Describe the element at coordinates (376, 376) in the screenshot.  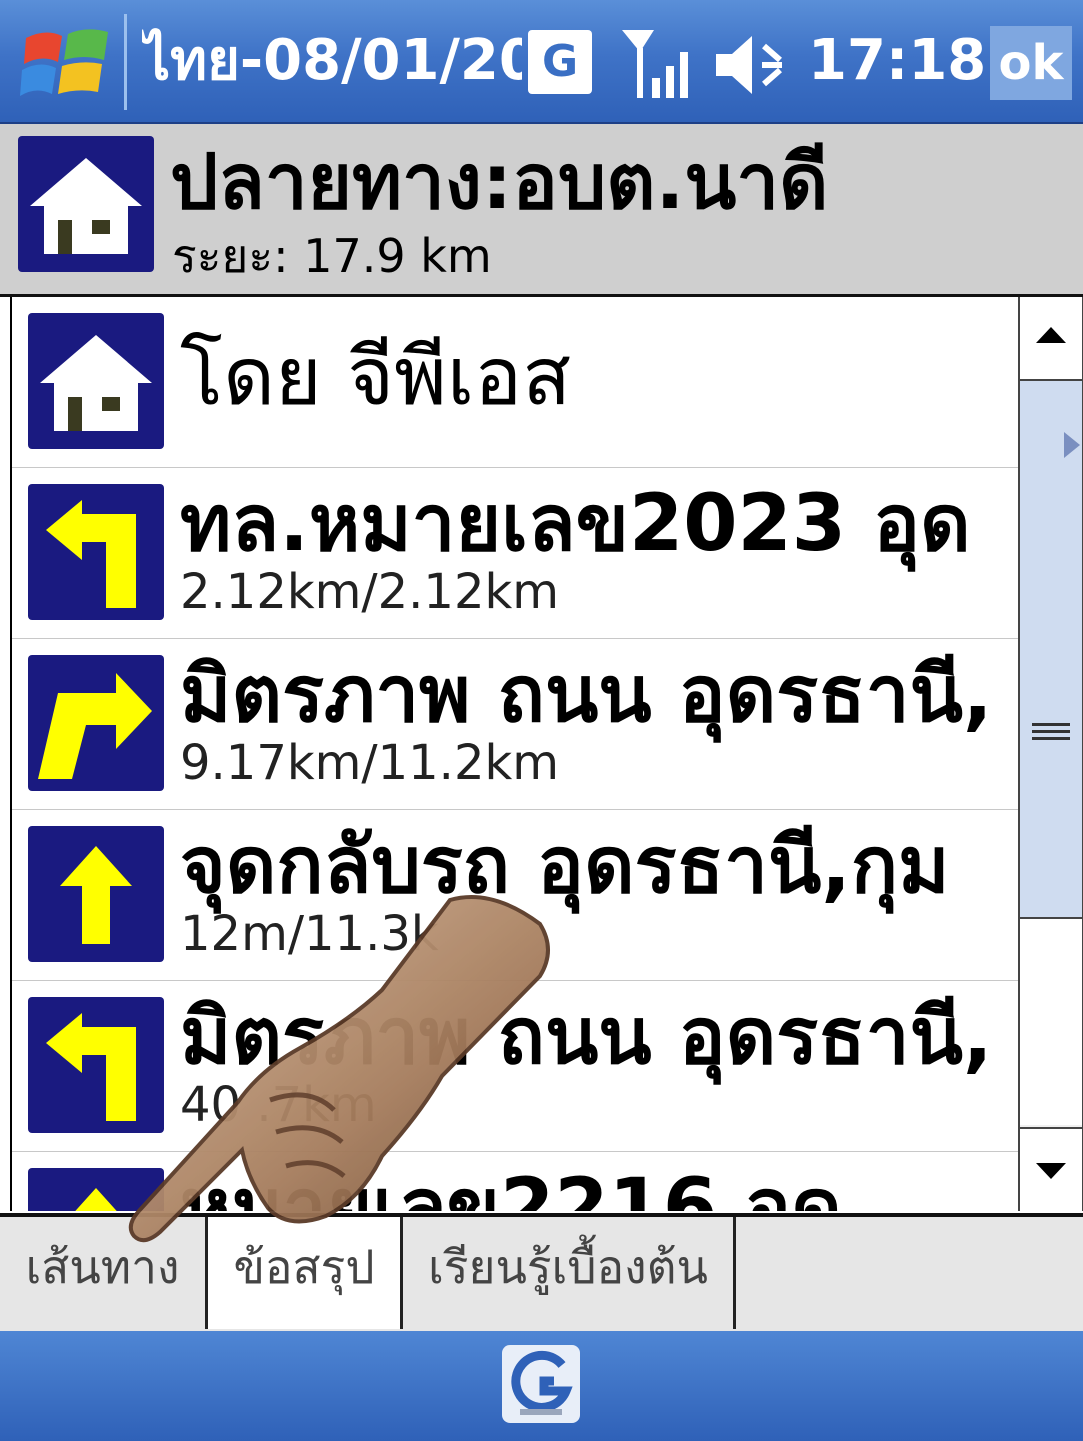
I see `list-item-title: โดย จีพีเอส` at that location.